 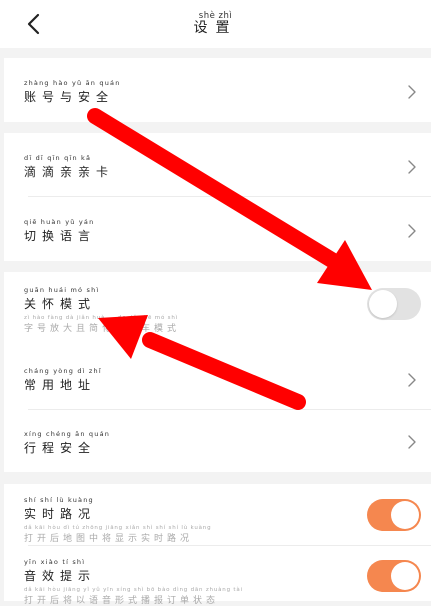 I want to click on row-pinyin: qiē huàn yǔ yán, so click(x=59, y=222).